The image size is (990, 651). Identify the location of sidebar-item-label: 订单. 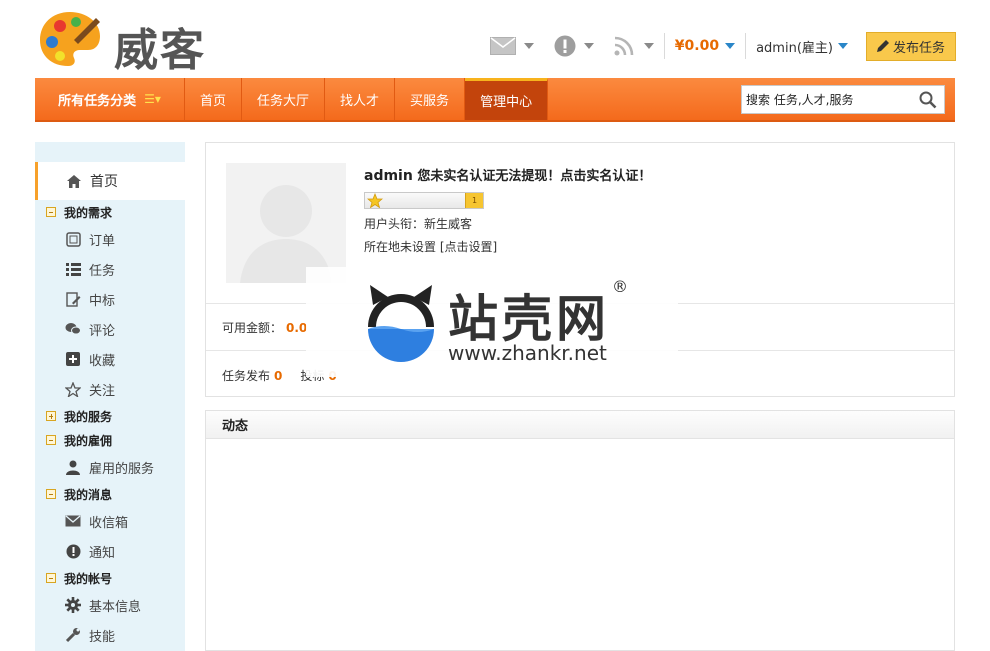
(102, 241).